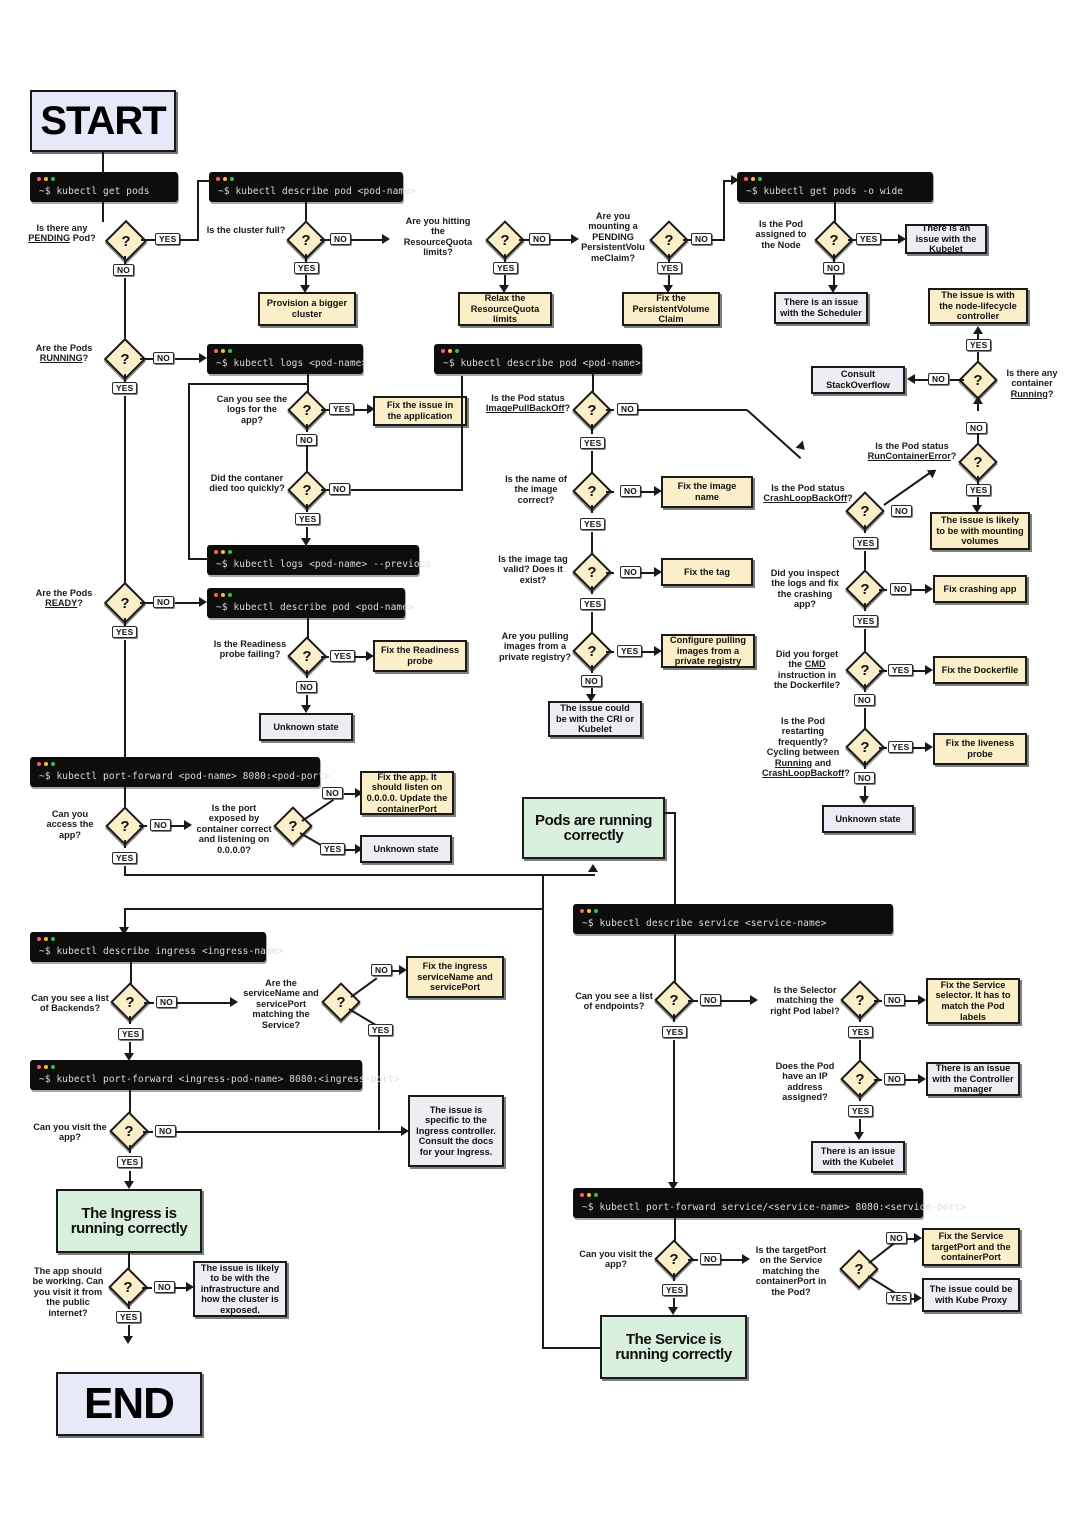 The image size is (1080, 1528). I want to click on decision-port-exposed: ?, so click(293, 826).